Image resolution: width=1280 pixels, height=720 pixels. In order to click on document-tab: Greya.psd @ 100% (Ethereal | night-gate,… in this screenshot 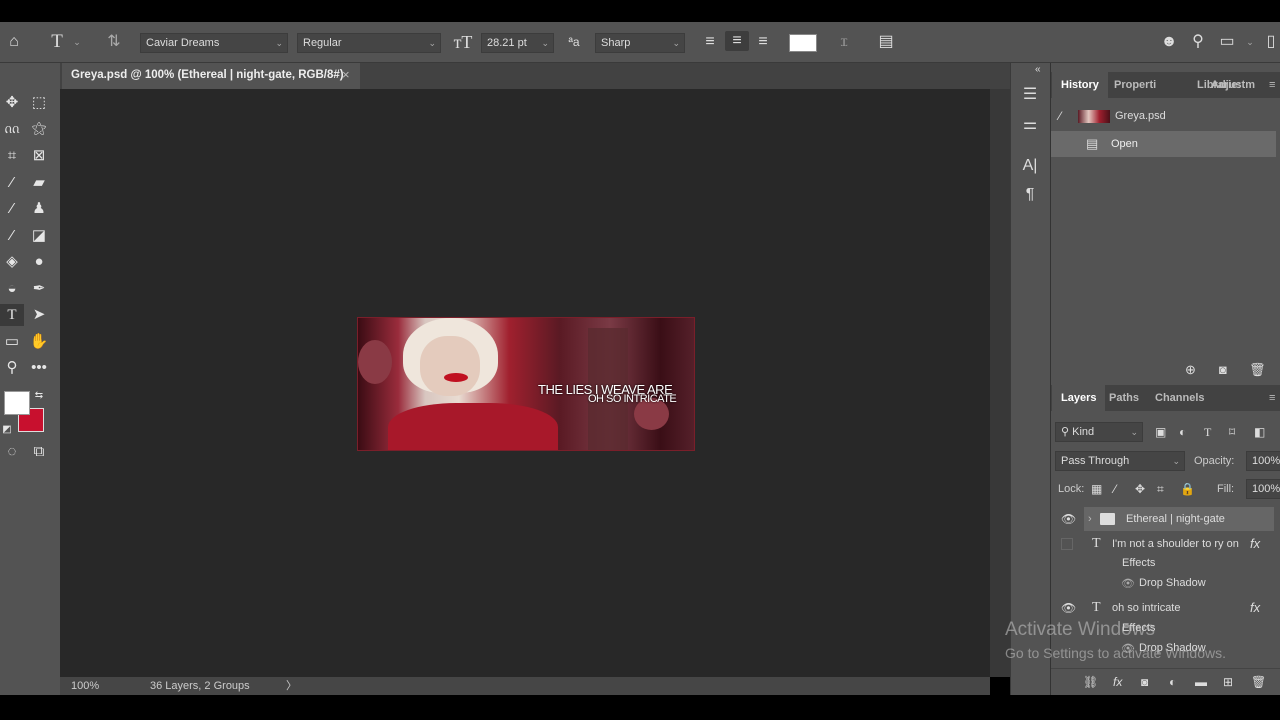, I will do `click(211, 76)`.